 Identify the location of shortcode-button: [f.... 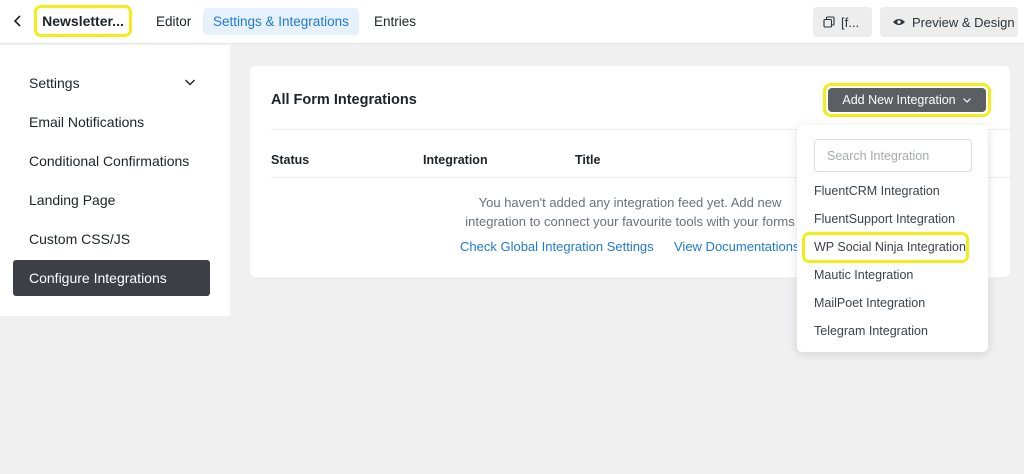
(842, 22).